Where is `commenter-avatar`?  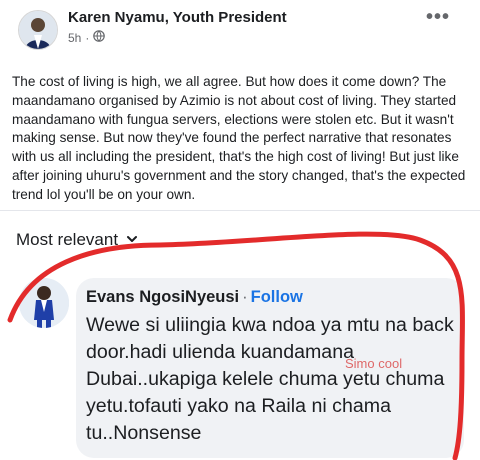 commenter-avatar is located at coordinates (44, 303).